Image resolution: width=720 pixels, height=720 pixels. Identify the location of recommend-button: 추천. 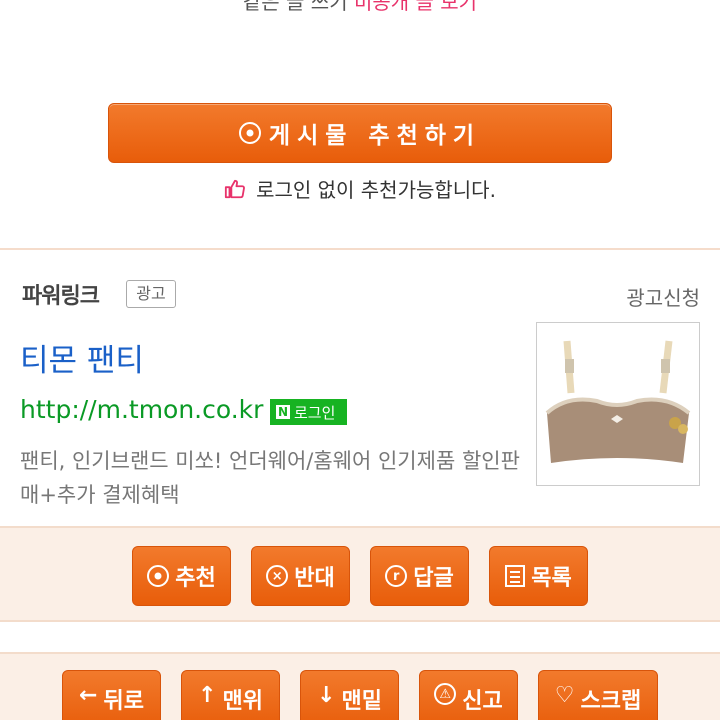
(181, 576).